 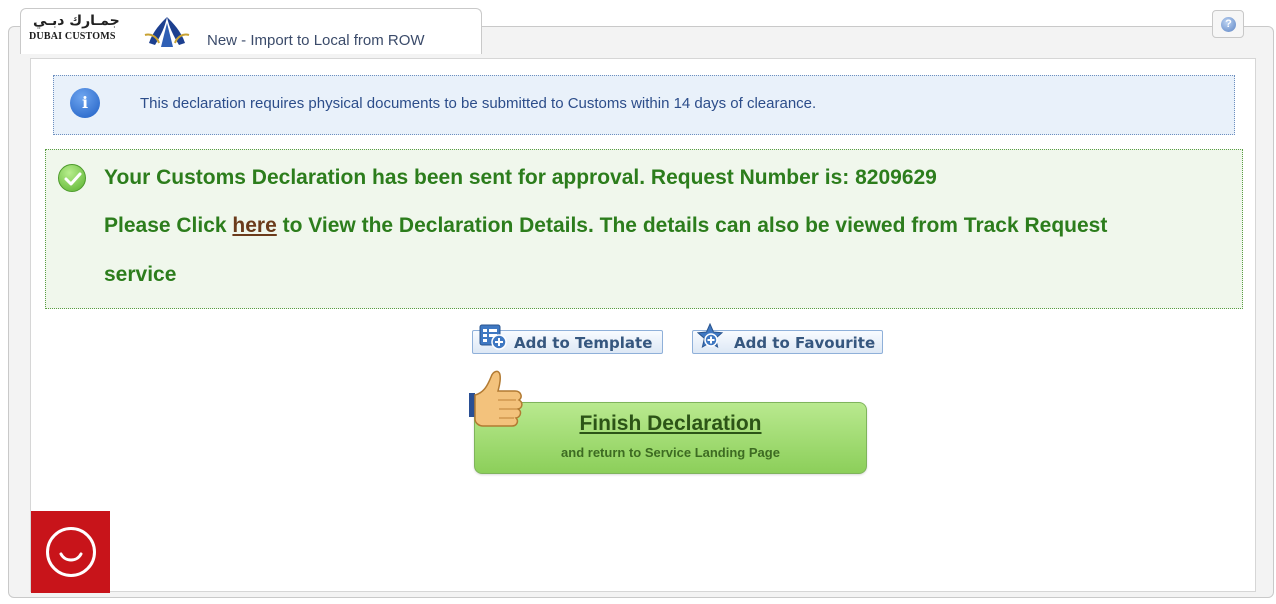 I want to click on chat-widget-button, so click(x=70, y=552).